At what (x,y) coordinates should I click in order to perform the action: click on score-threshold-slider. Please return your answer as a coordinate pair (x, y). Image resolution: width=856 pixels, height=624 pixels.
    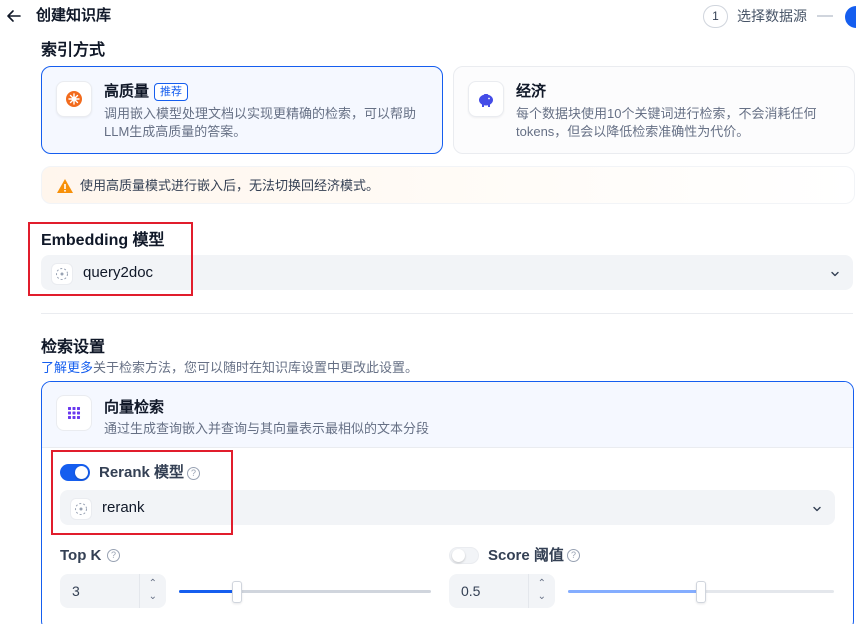
    Looking at the image, I should click on (701, 592).